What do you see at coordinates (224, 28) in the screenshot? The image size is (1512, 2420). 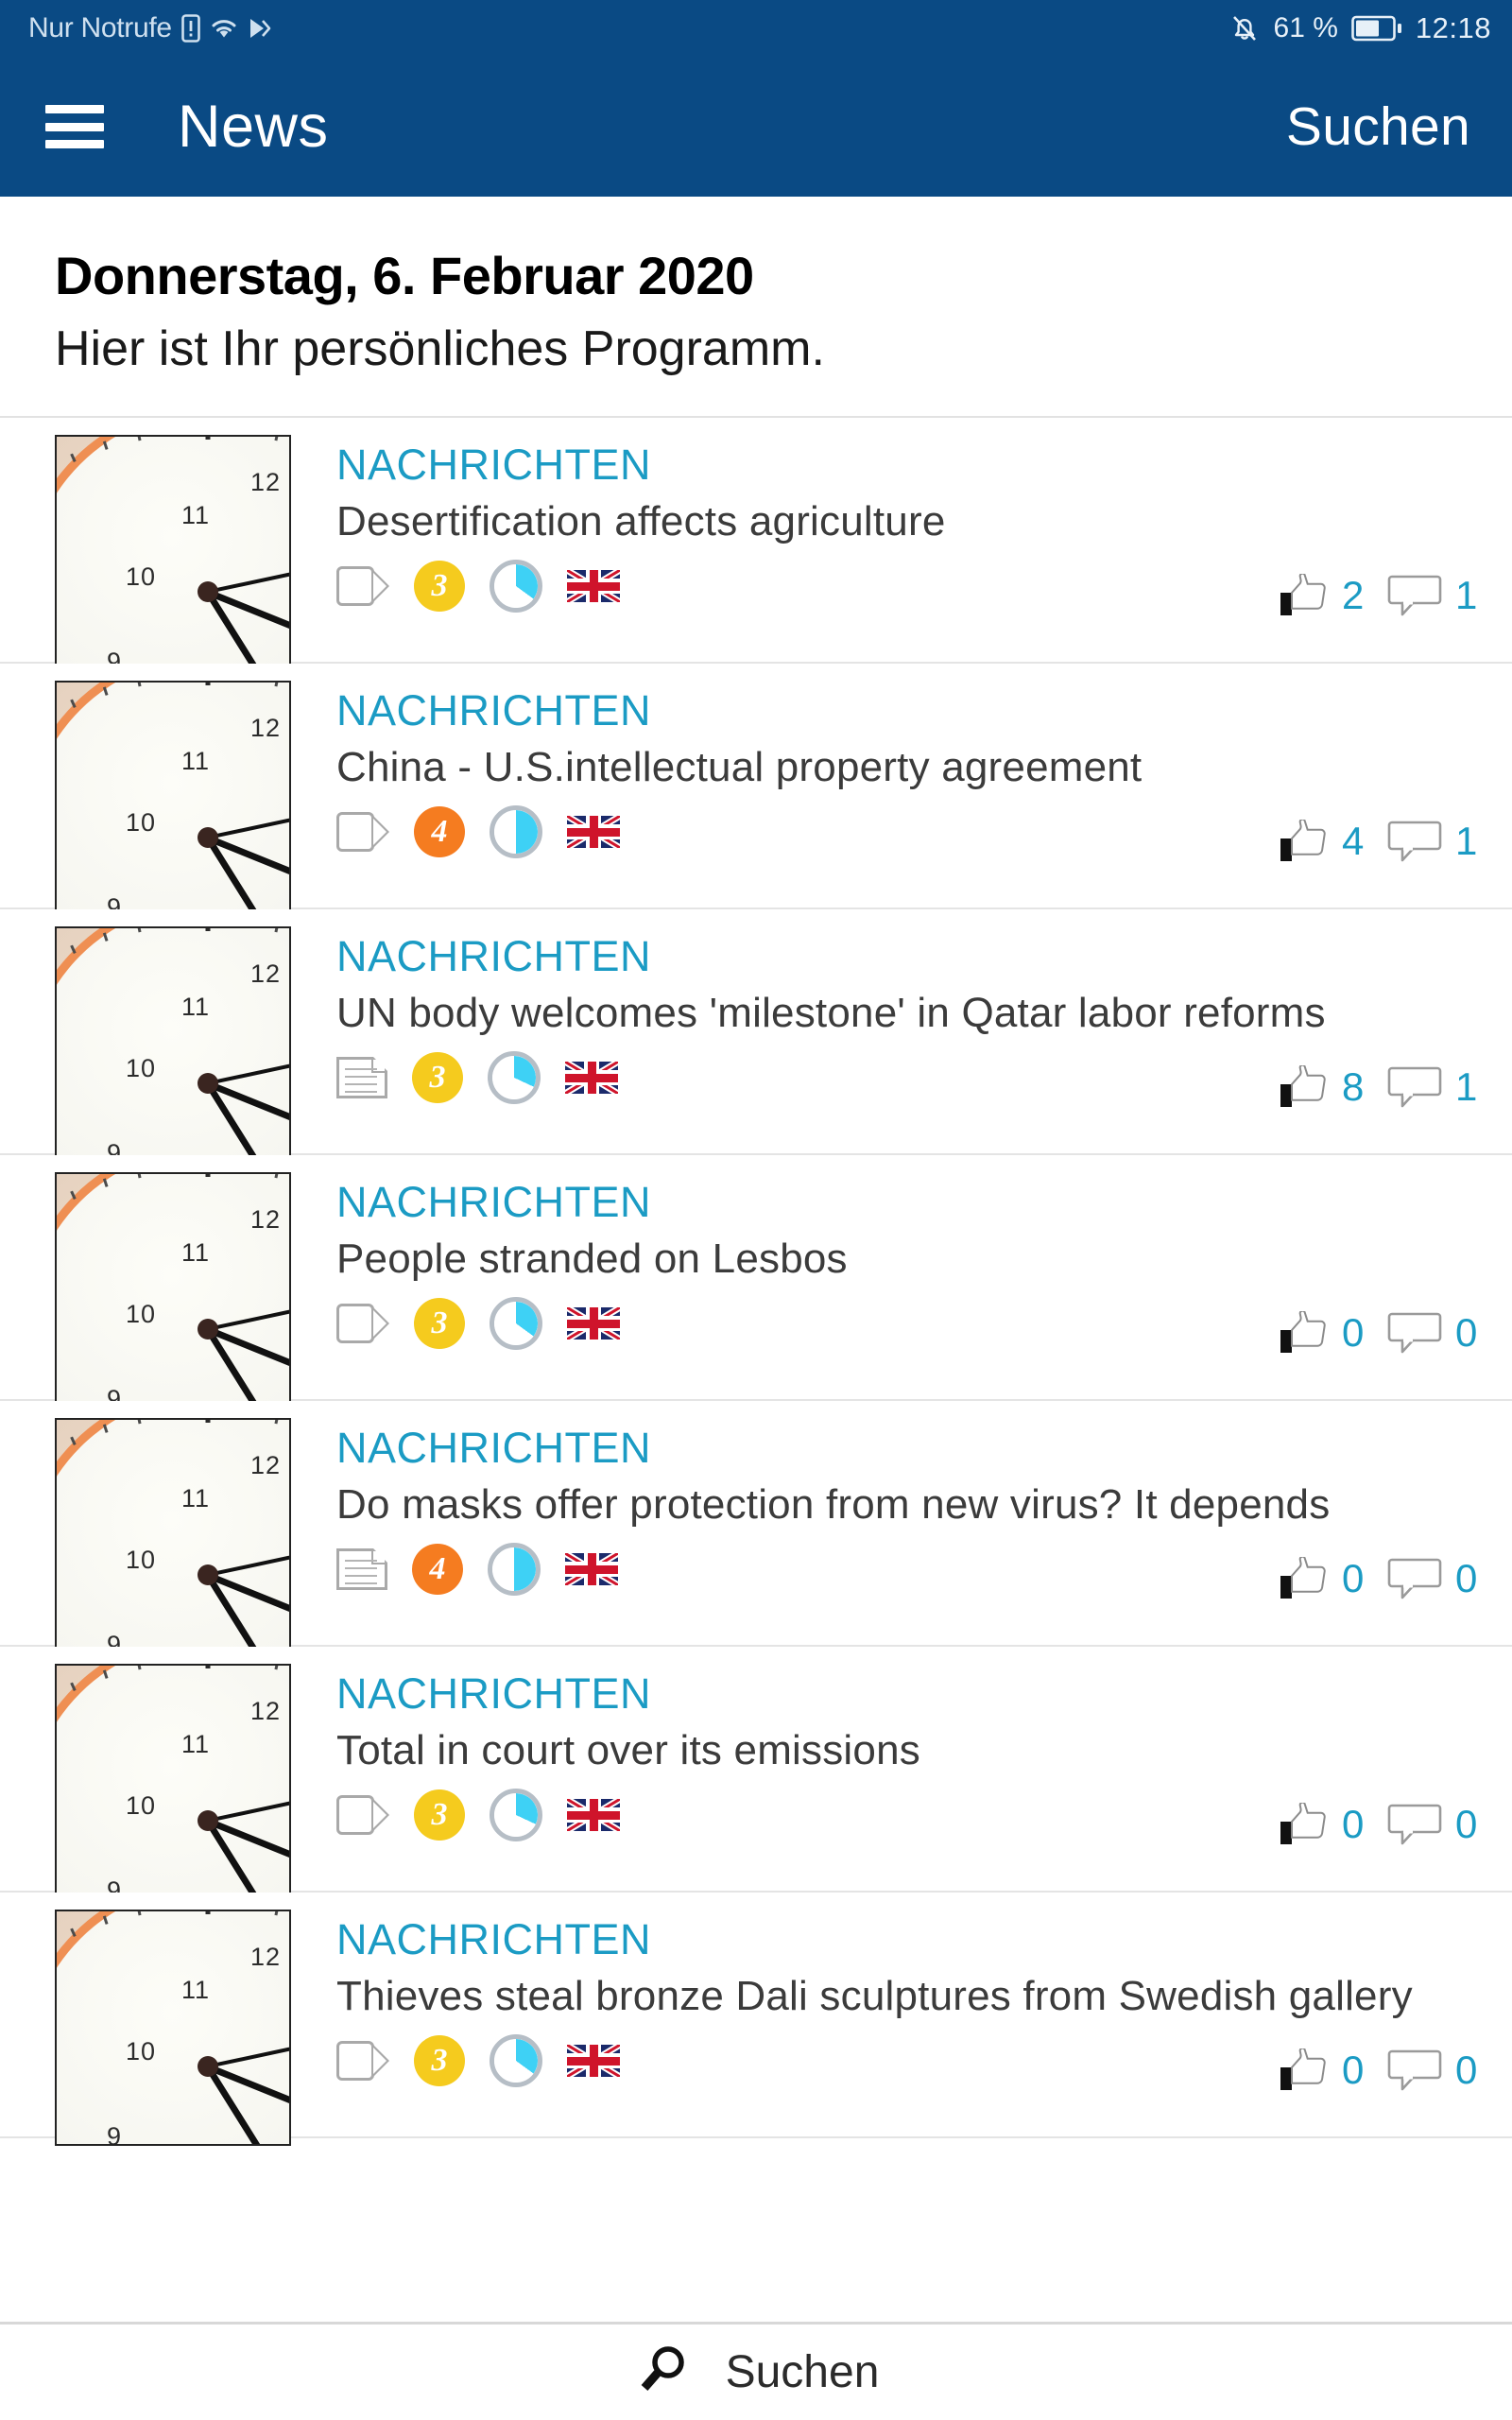 I see `wifi-icon` at bounding box center [224, 28].